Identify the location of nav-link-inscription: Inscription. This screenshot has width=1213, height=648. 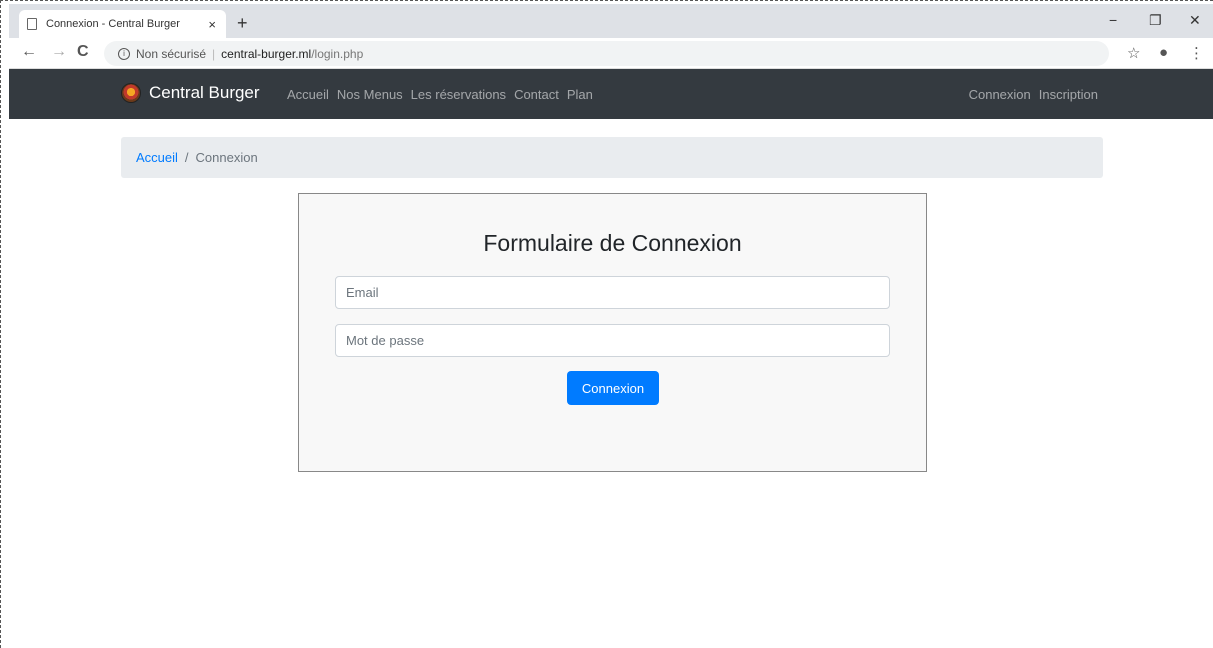
(1068, 94).